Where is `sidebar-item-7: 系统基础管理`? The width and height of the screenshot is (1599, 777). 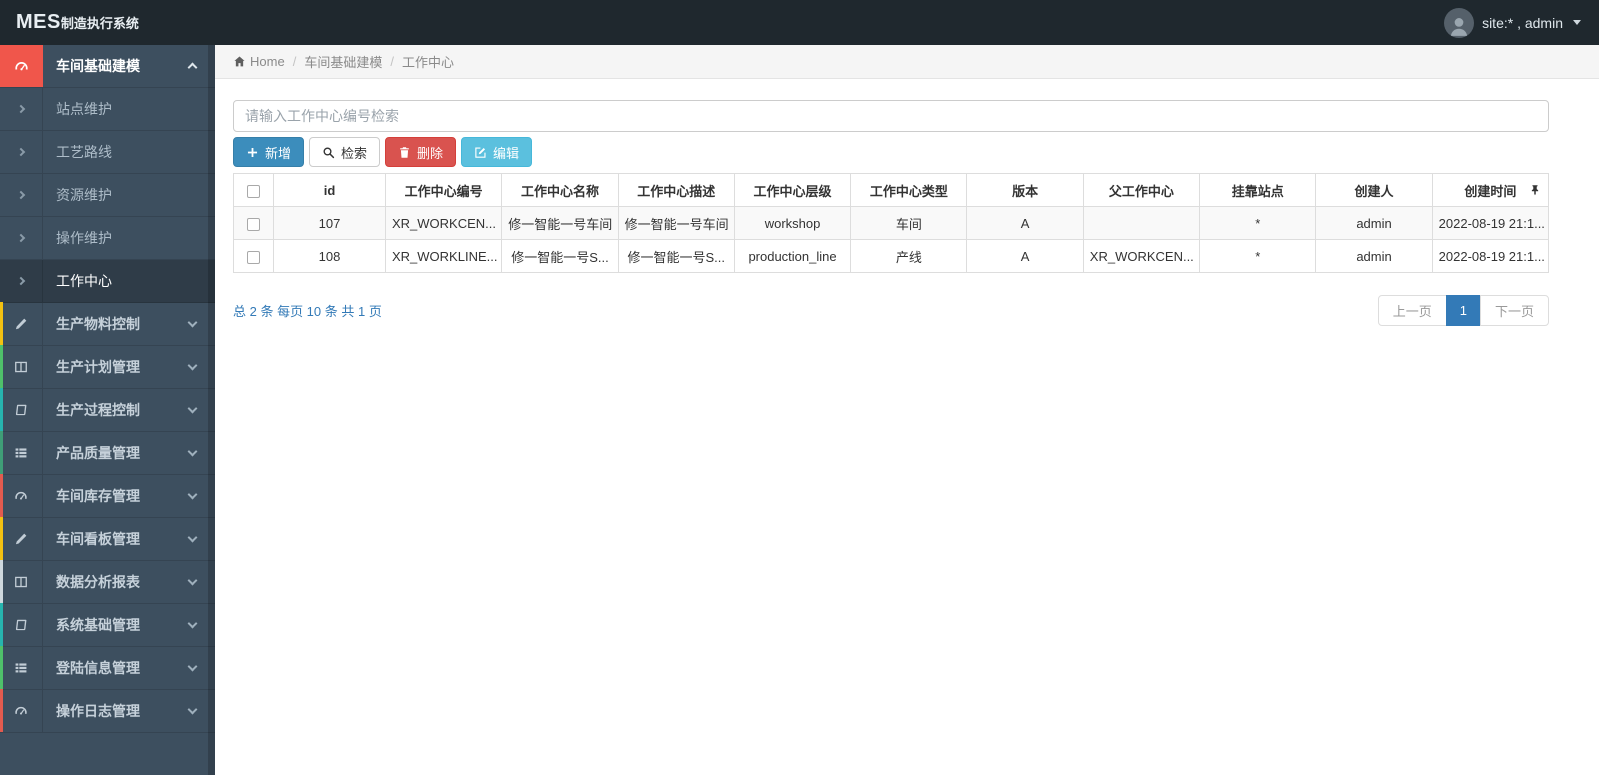 sidebar-item-7: 系统基础管理 is located at coordinates (107, 625).